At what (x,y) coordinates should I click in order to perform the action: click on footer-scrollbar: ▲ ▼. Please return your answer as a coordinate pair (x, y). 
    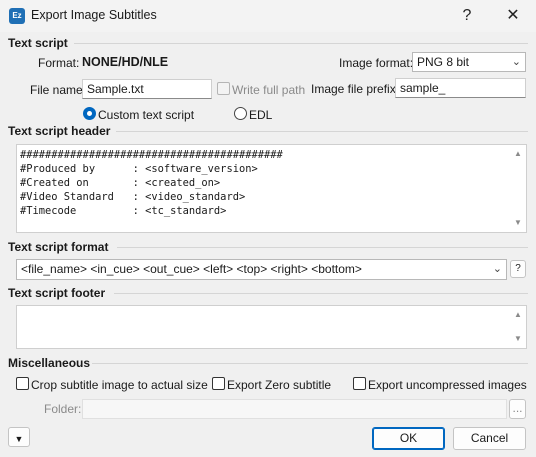
    Looking at the image, I should click on (518, 327).